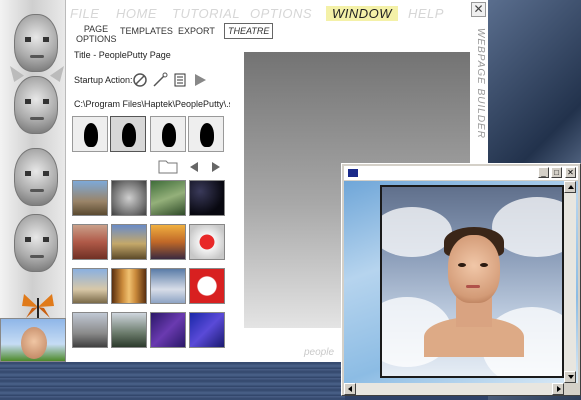 Image resolution: width=581 pixels, height=400 pixels. I want to click on menu-help: HELP, so click(426, 13).